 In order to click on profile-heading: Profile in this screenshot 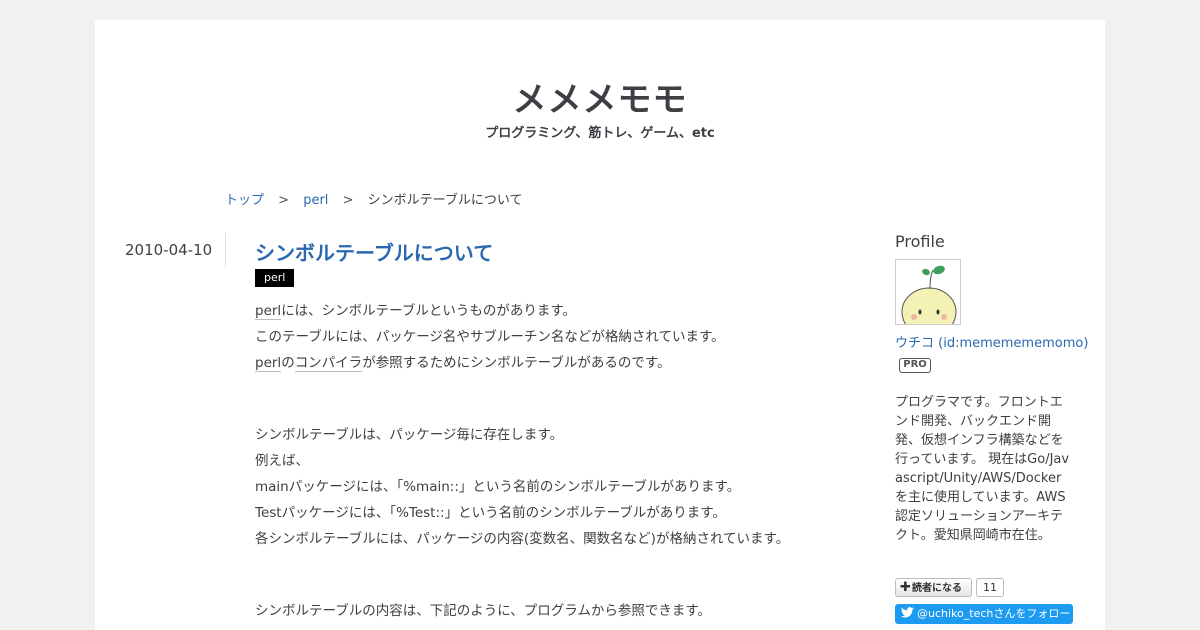, I will do `click(920, 241)`.